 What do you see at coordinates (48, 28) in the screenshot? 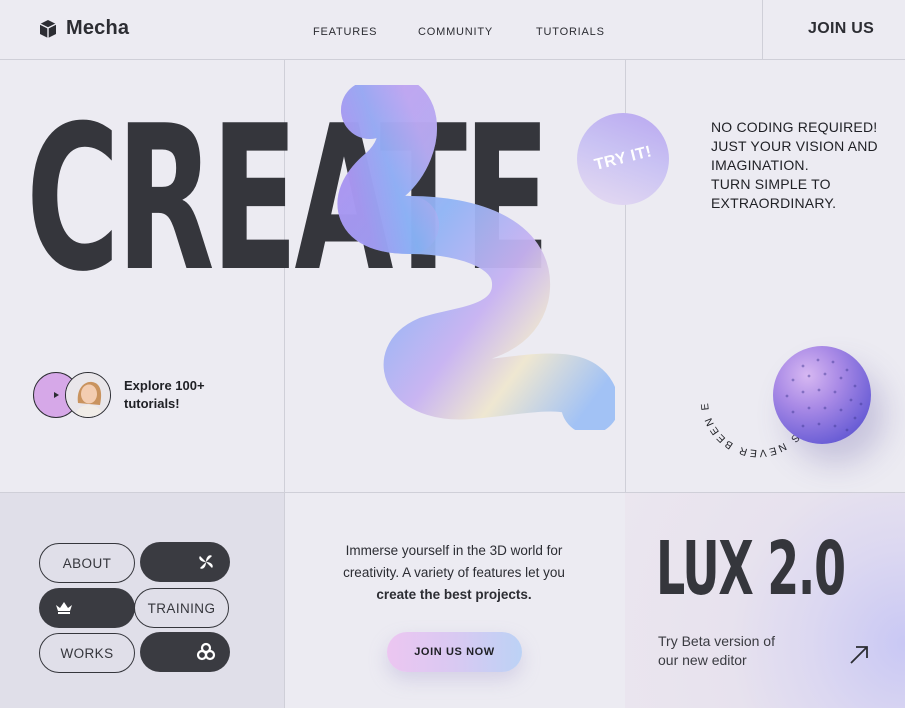
I see `cube-icon` at bounding box center [48, 28].